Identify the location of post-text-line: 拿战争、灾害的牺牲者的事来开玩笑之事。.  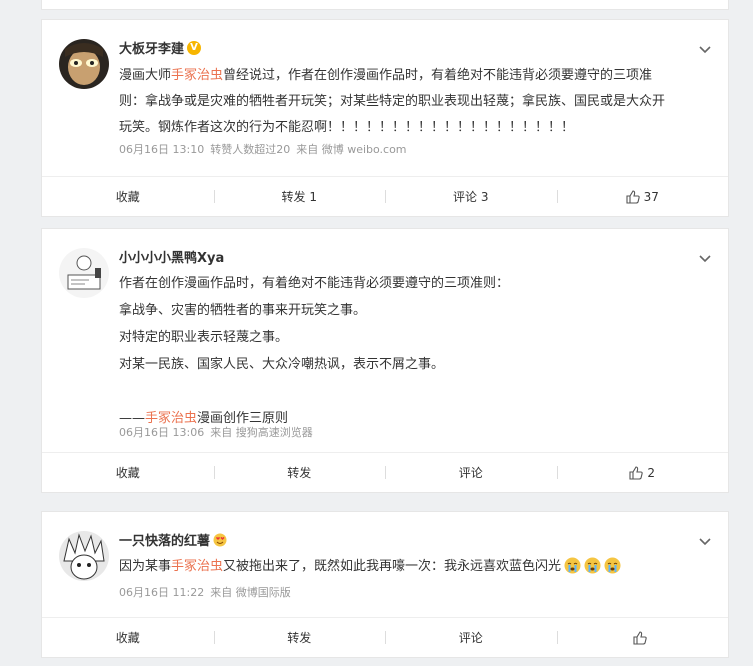
(243, 310).